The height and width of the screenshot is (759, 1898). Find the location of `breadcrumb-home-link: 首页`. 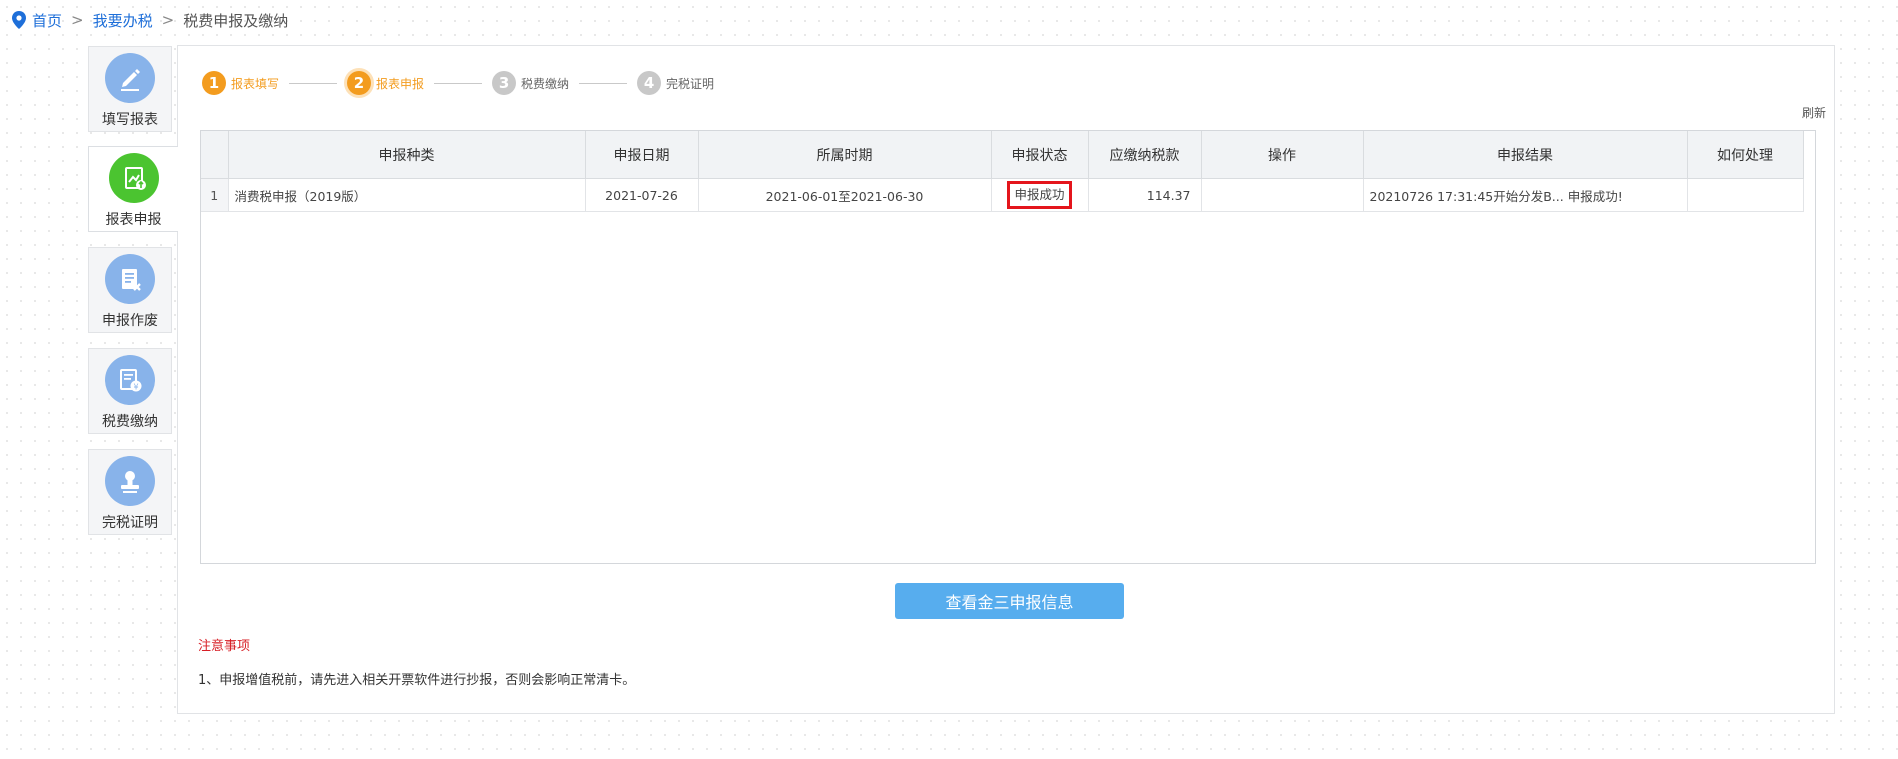

breadcrumb-home-link: 首页 is located at coordinates (47, 20).